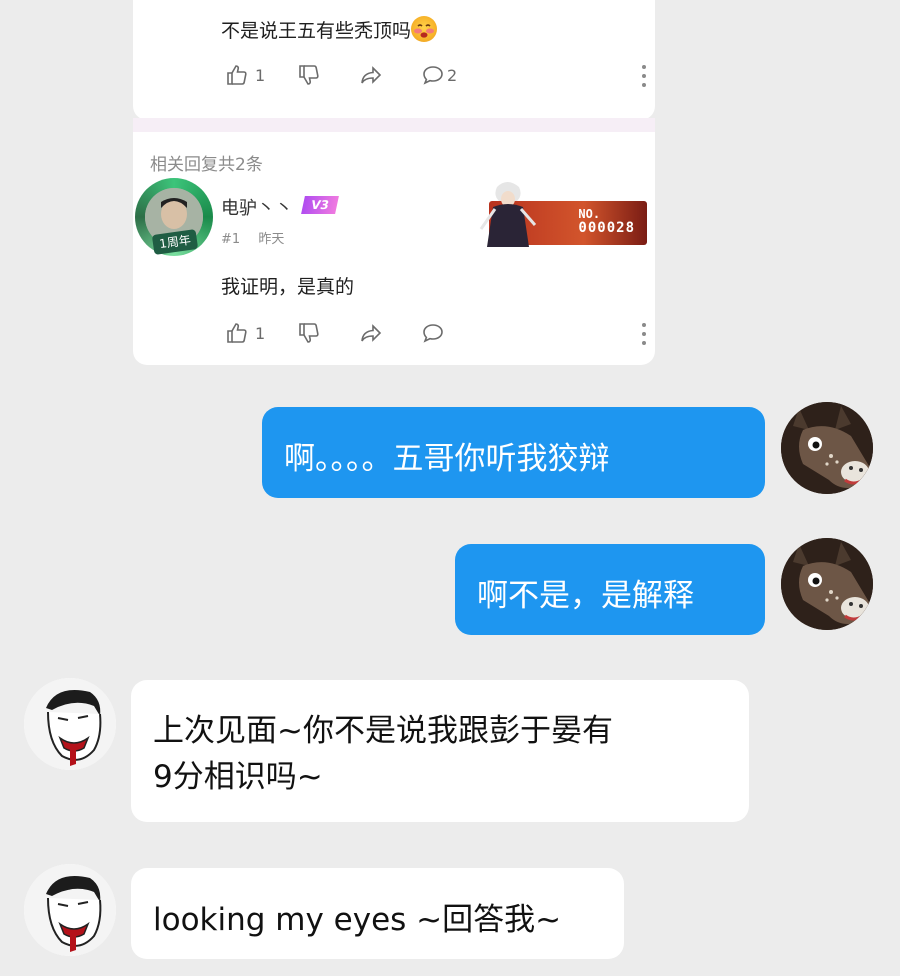 This screenshot has height=976, width=900. Describe the element at coordinates (561, 213) in the screenshot. I see `collectible-card-badge: NO. 000028` at that location.